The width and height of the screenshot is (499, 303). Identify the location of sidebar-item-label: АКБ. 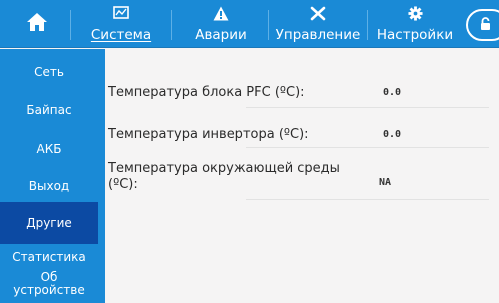
(49, 149).